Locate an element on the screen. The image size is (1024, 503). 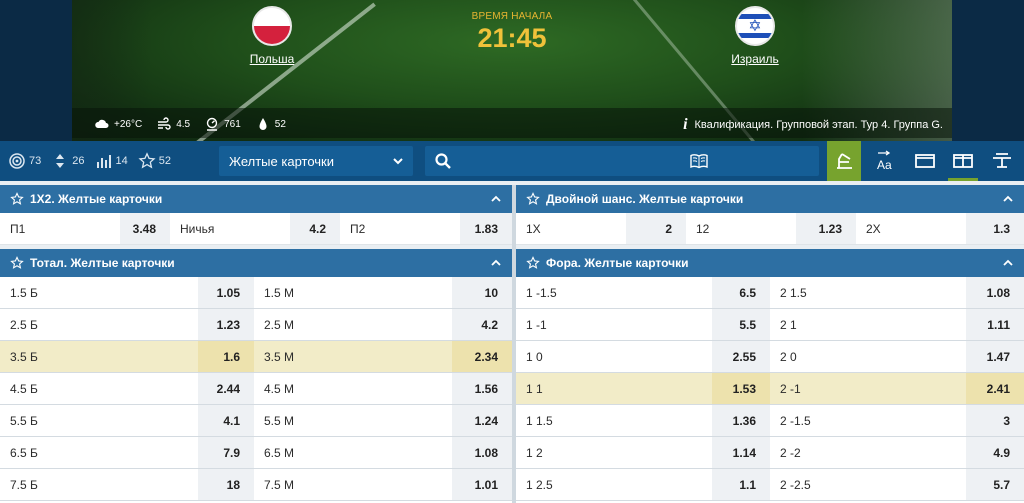
odd-button: 1.01 is located at coordinates (482, 484).